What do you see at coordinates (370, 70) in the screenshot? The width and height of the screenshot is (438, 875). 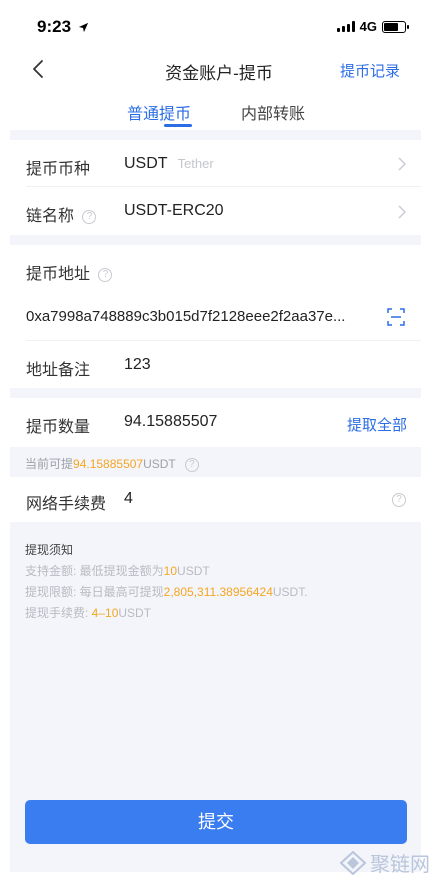 I see `withdraw-history-link: 提币记录` at bounding box center [370, 70].